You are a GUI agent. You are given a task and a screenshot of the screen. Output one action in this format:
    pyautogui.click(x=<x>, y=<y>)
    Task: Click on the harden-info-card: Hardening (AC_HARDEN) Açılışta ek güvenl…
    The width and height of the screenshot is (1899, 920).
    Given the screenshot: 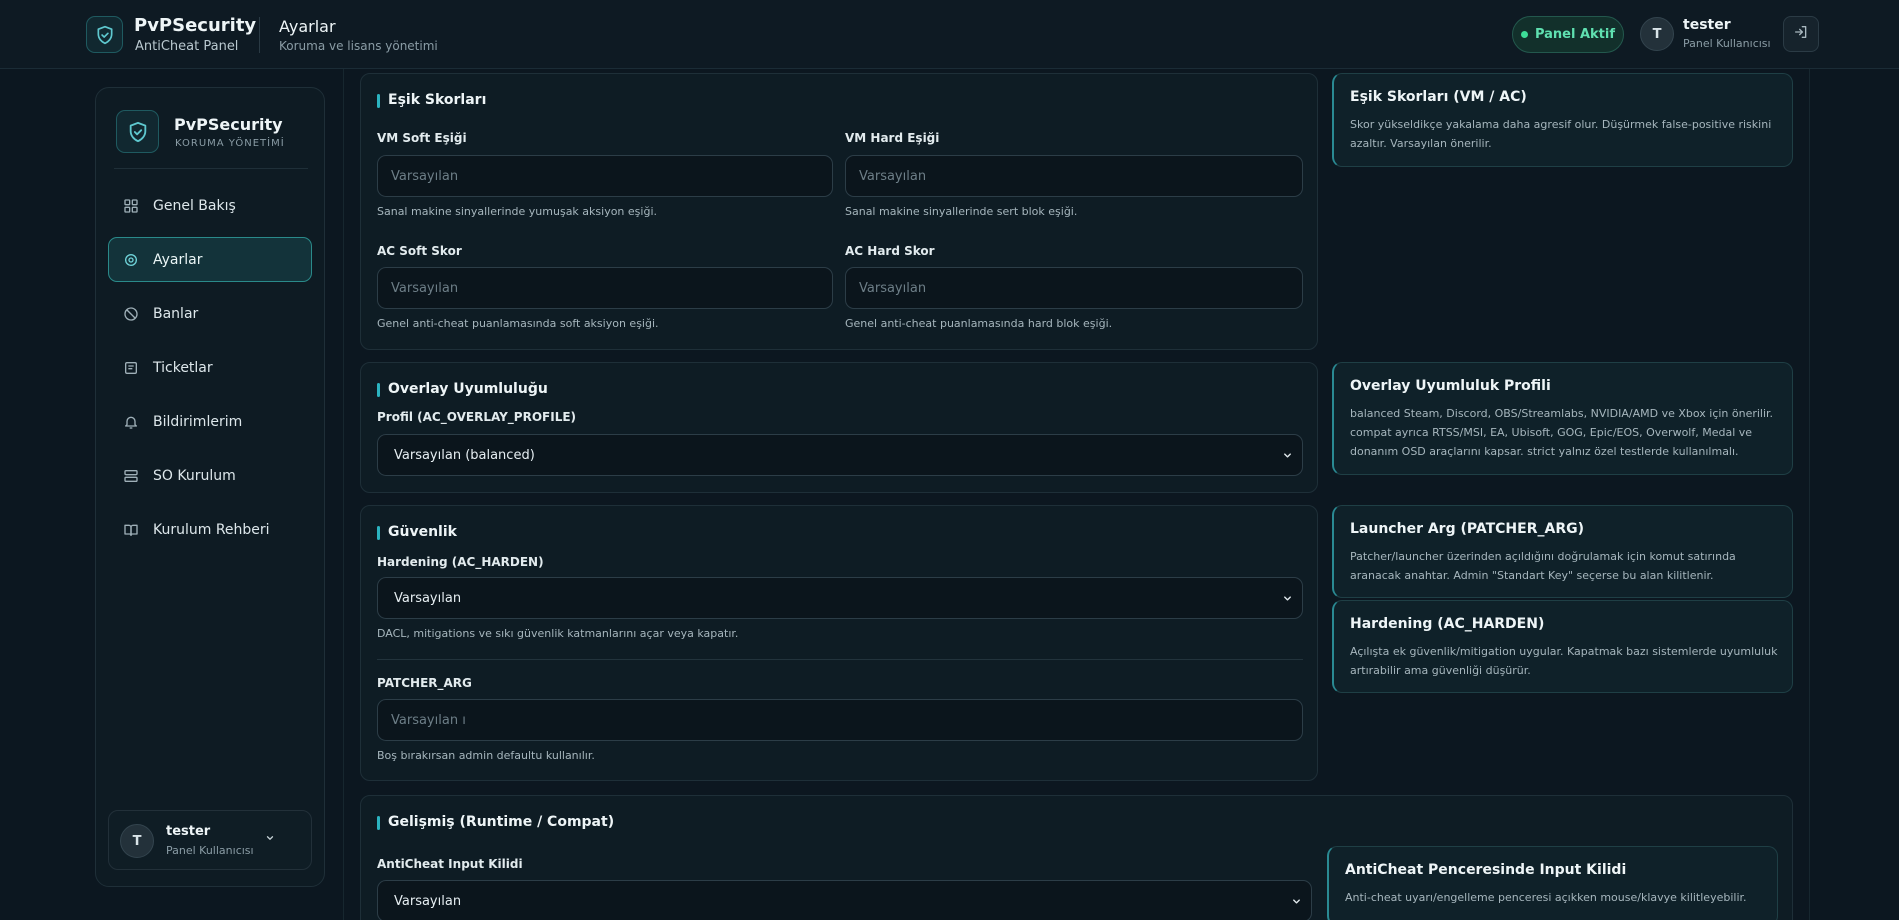 What is the action you would take?
    pyautogui.click(x=1562, y=646)
    